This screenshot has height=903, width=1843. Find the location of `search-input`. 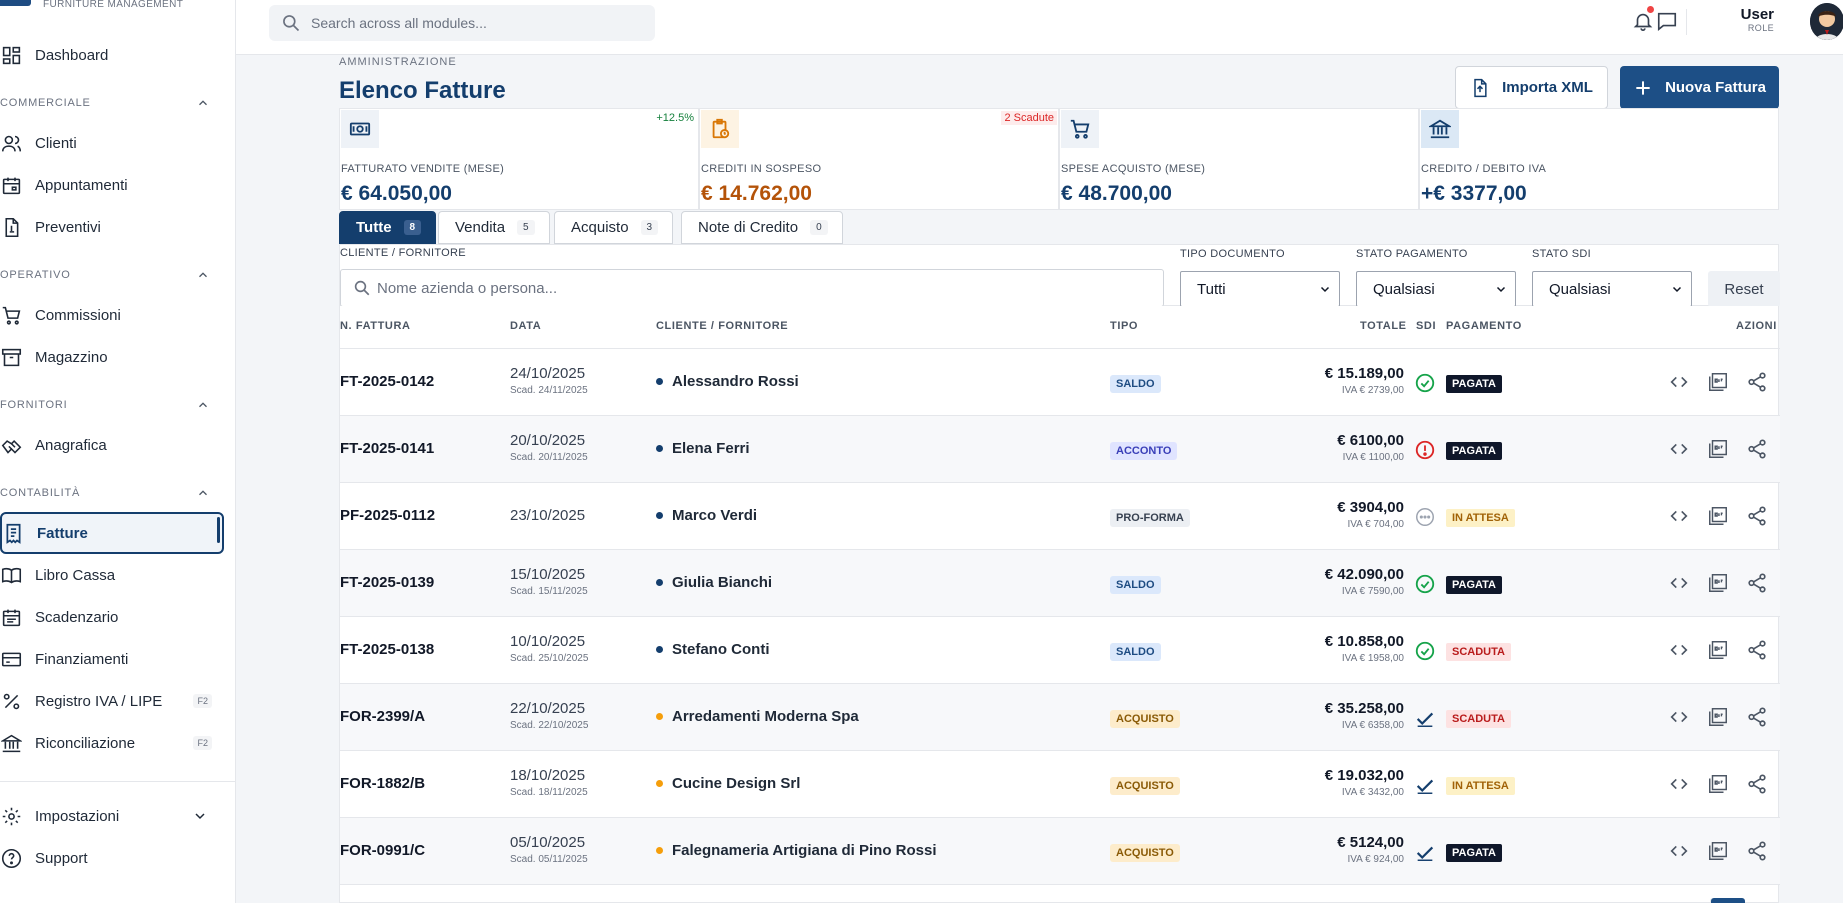

search-input is located at coordinates (471, 23).